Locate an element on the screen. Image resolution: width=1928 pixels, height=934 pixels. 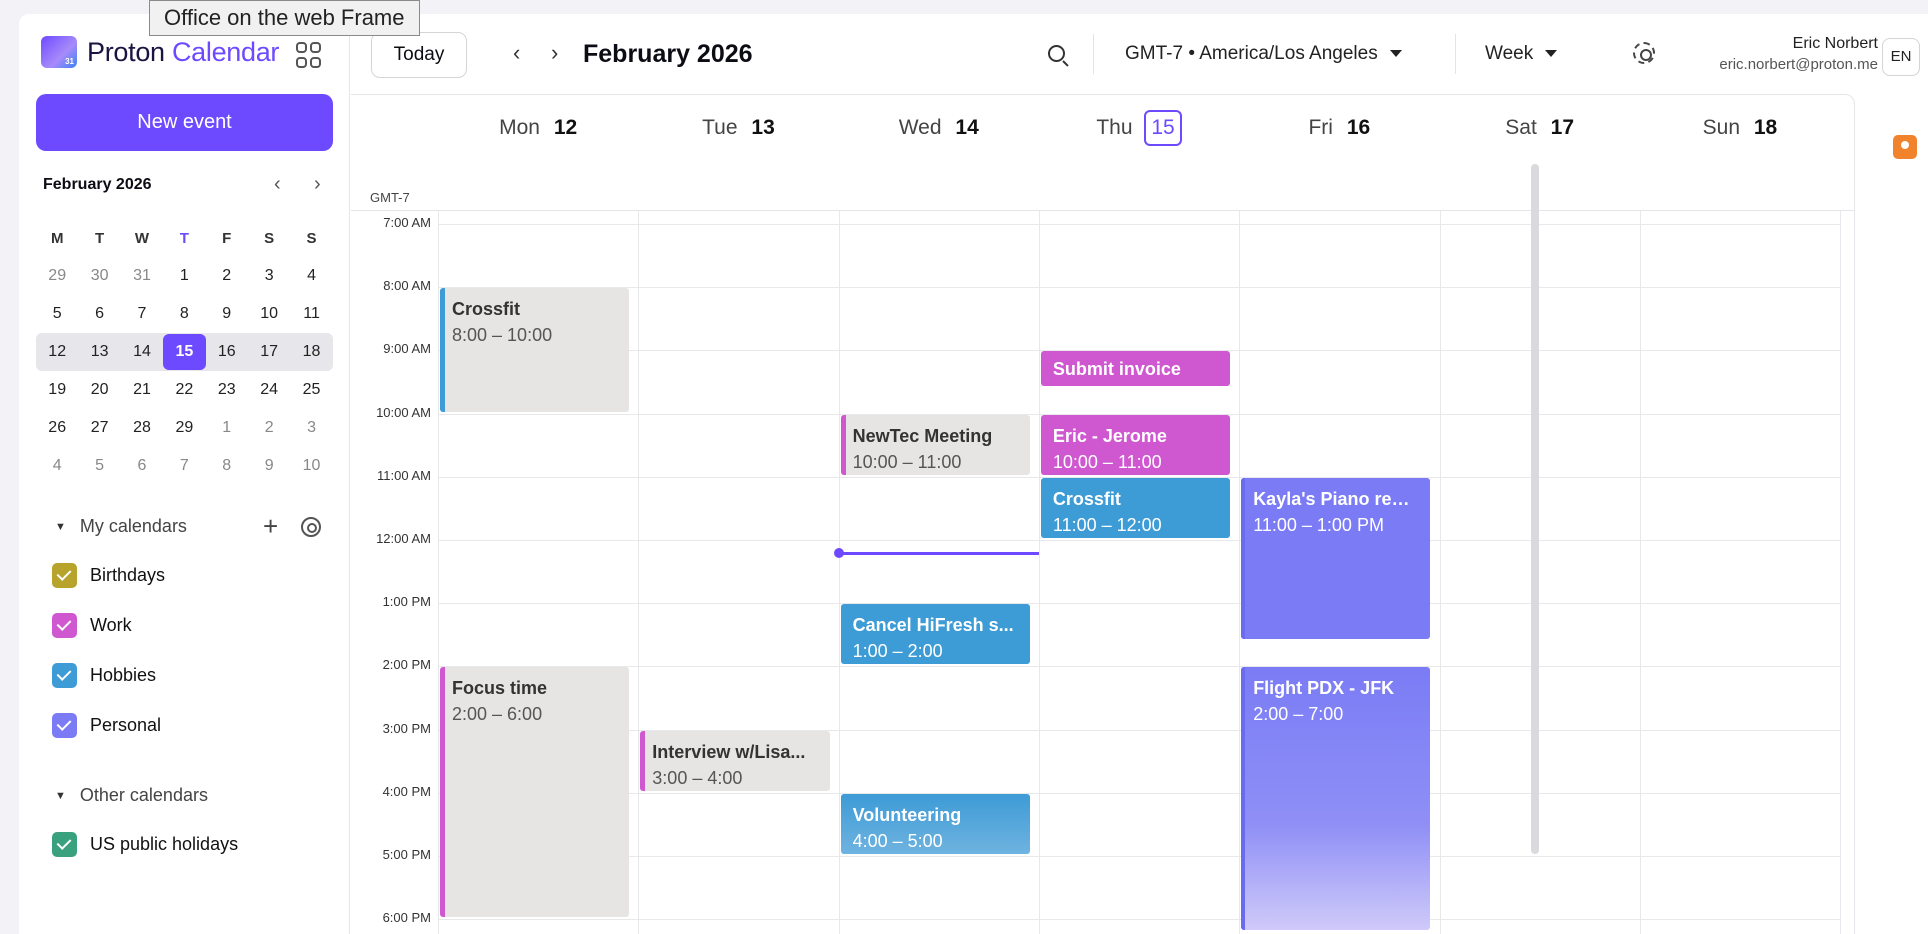
calendar-event: Crossfit 8:00 – 10:00 is located at coordinates (535, 350).